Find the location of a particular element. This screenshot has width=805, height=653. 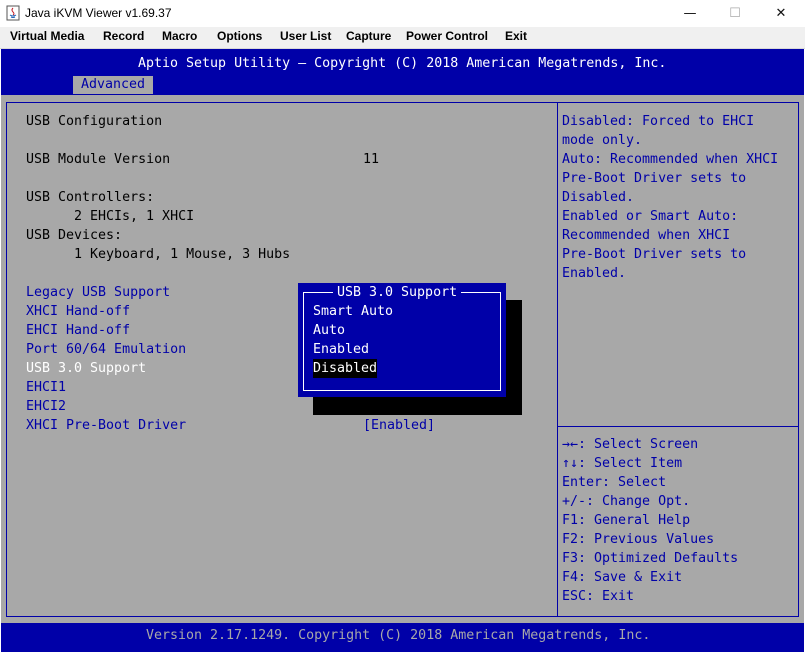

help-line: Enabled. is located at coordinates (594, 273).